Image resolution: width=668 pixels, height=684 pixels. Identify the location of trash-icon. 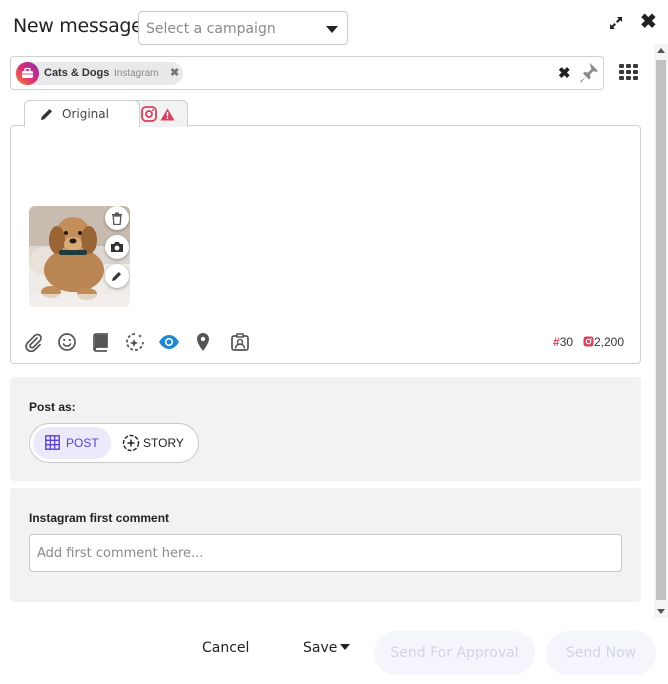
(117, 218).